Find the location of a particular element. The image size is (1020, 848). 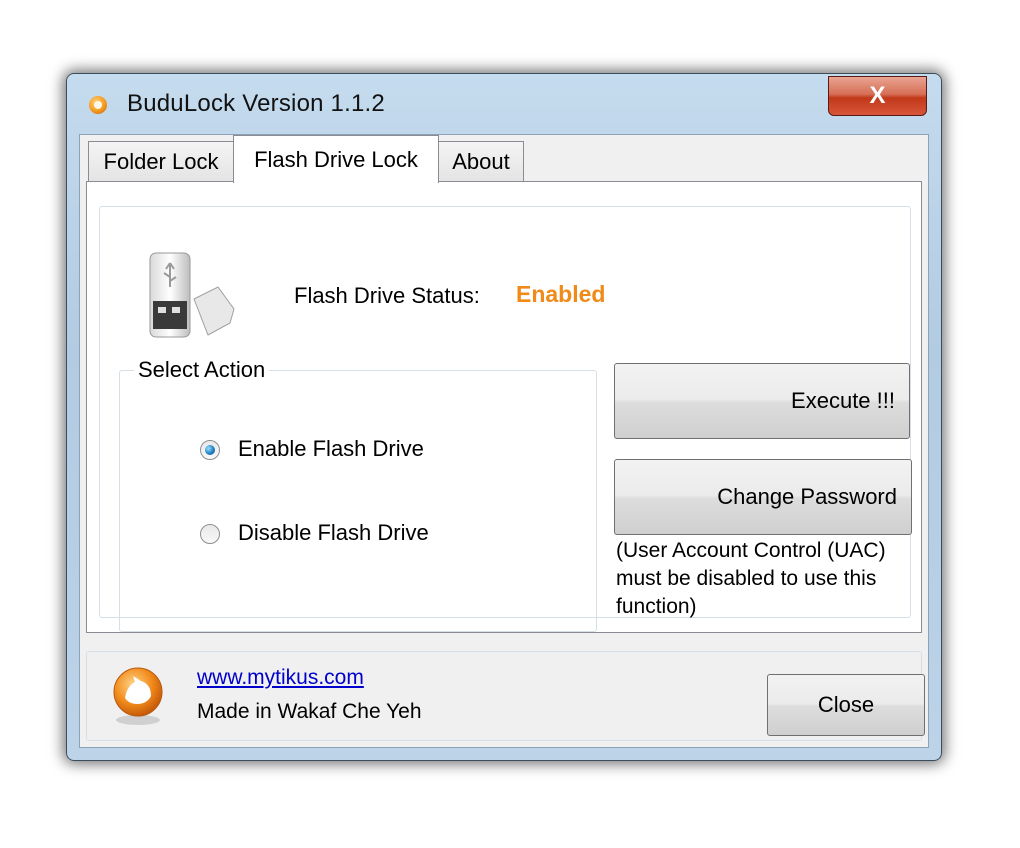

tab-flash-drive-lock: Flash Drive Lock is located at coordinates (336, 159).